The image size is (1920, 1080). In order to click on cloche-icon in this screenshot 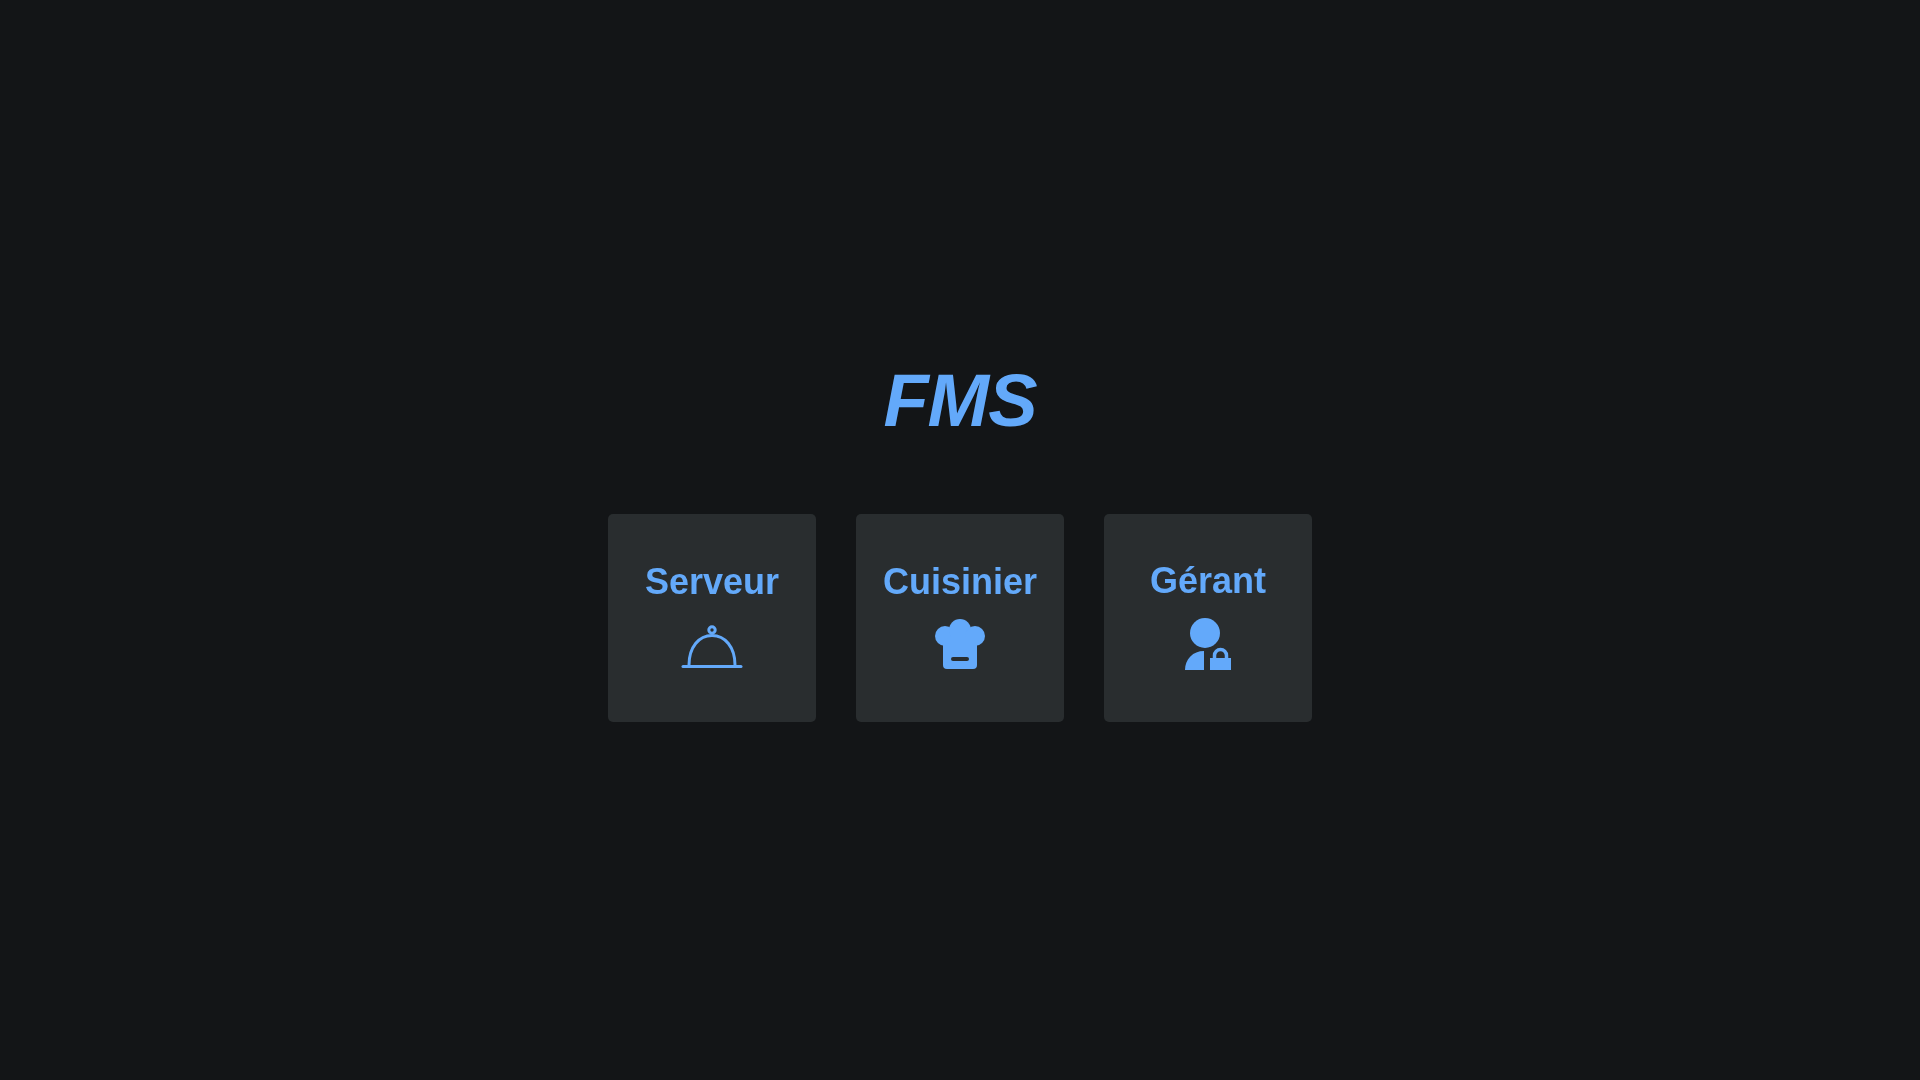, I will do `click(712, 647)`.